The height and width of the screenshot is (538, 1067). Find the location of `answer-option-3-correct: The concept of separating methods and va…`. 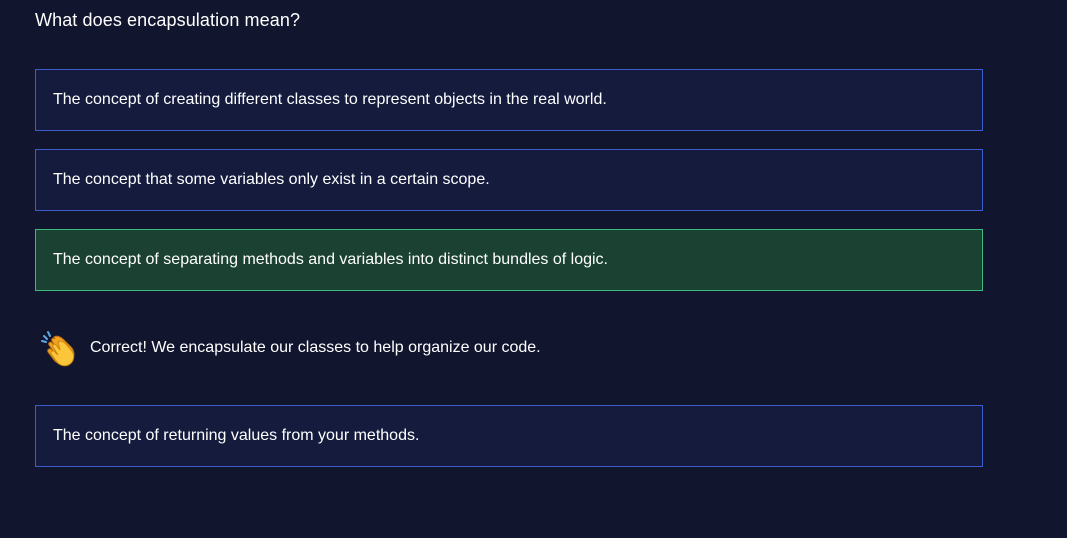

answer-option-3-correct: The concept of separating methods and va… is located at coordinates (509, 260).